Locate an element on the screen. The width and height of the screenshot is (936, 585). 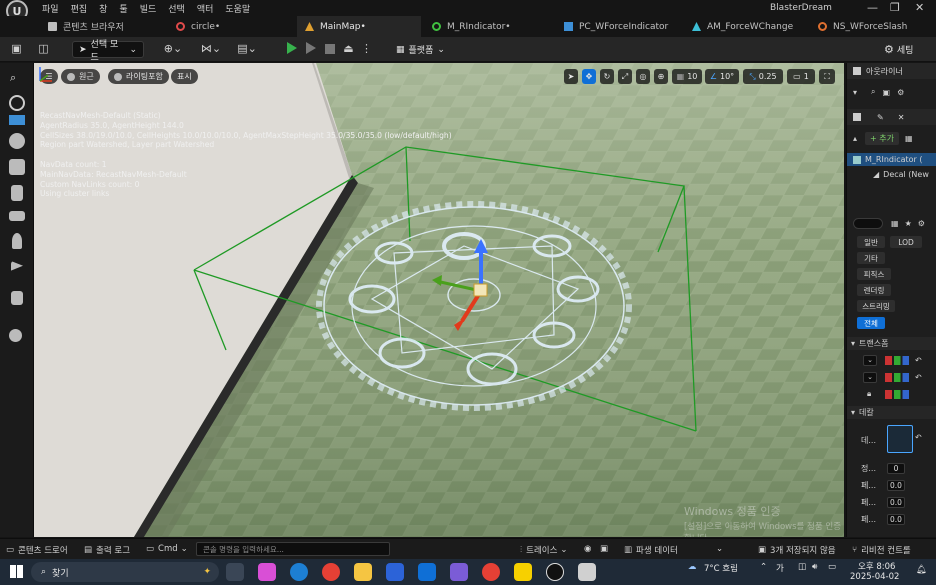
derived-data-button: ▥ 파생 데이터 is located at coordinates (651, 550).